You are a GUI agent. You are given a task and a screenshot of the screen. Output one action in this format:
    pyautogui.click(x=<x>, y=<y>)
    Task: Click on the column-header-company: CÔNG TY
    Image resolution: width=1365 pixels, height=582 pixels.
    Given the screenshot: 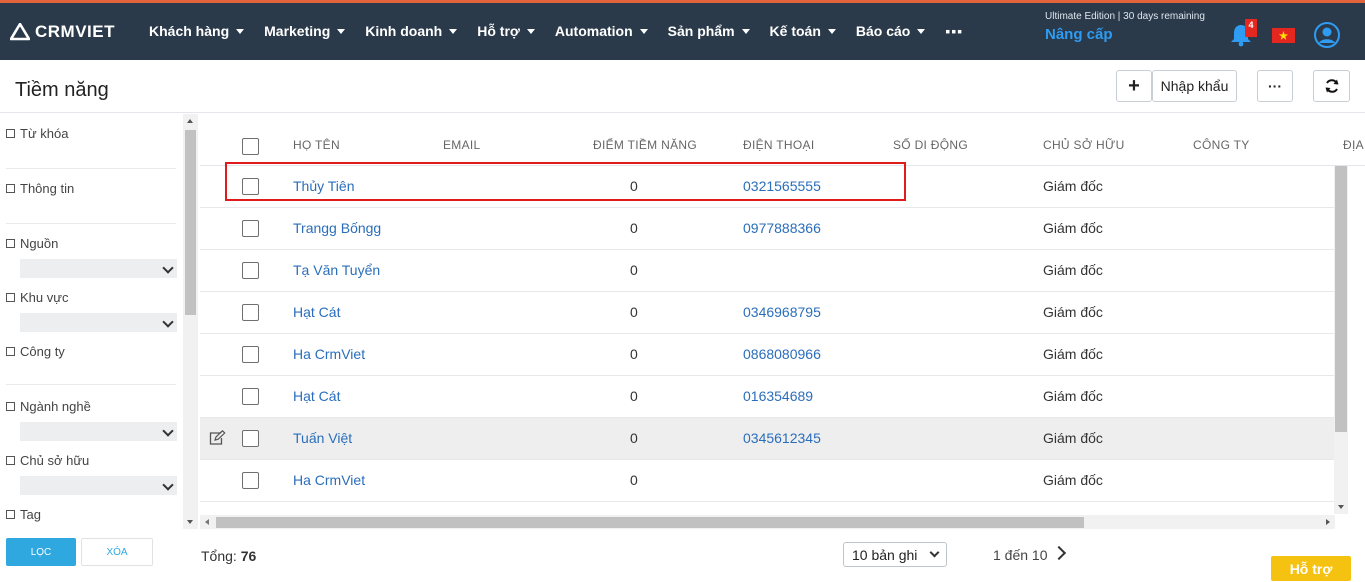 What is the action you would take?
    pyautogui.click(x=1221, y=145)
    